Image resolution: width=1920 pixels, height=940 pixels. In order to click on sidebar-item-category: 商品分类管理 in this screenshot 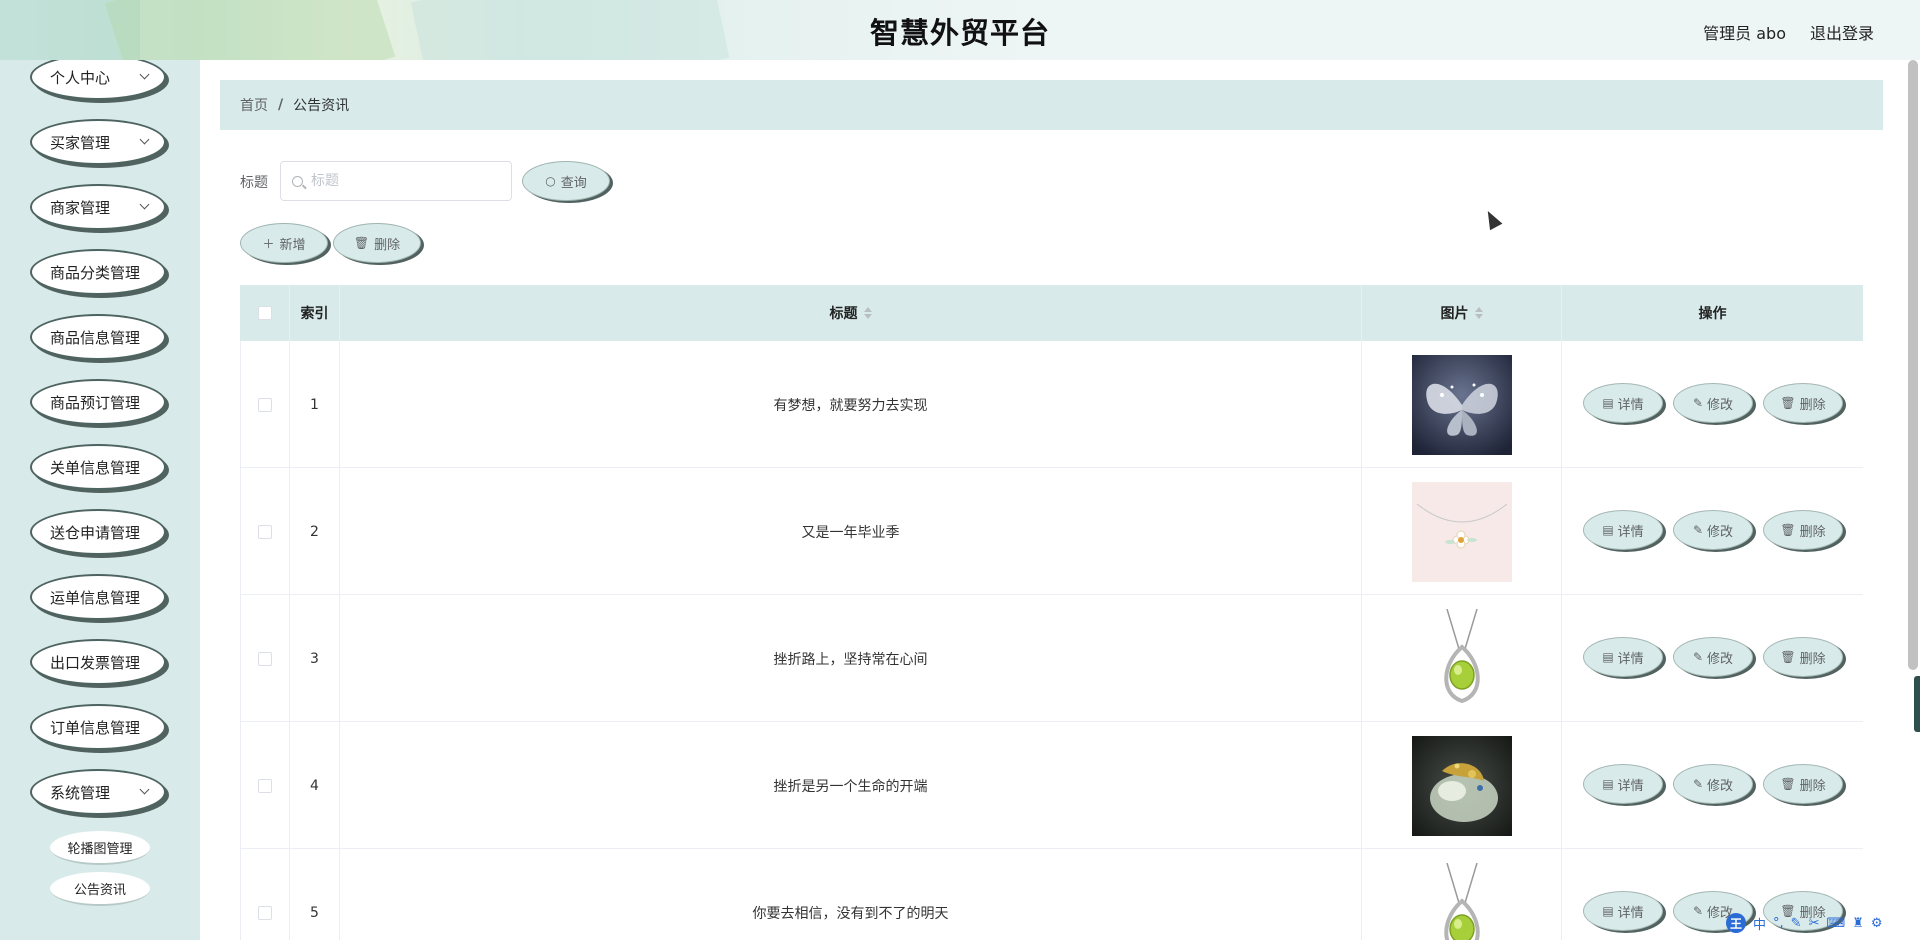, I will do `click(98, 272)`.